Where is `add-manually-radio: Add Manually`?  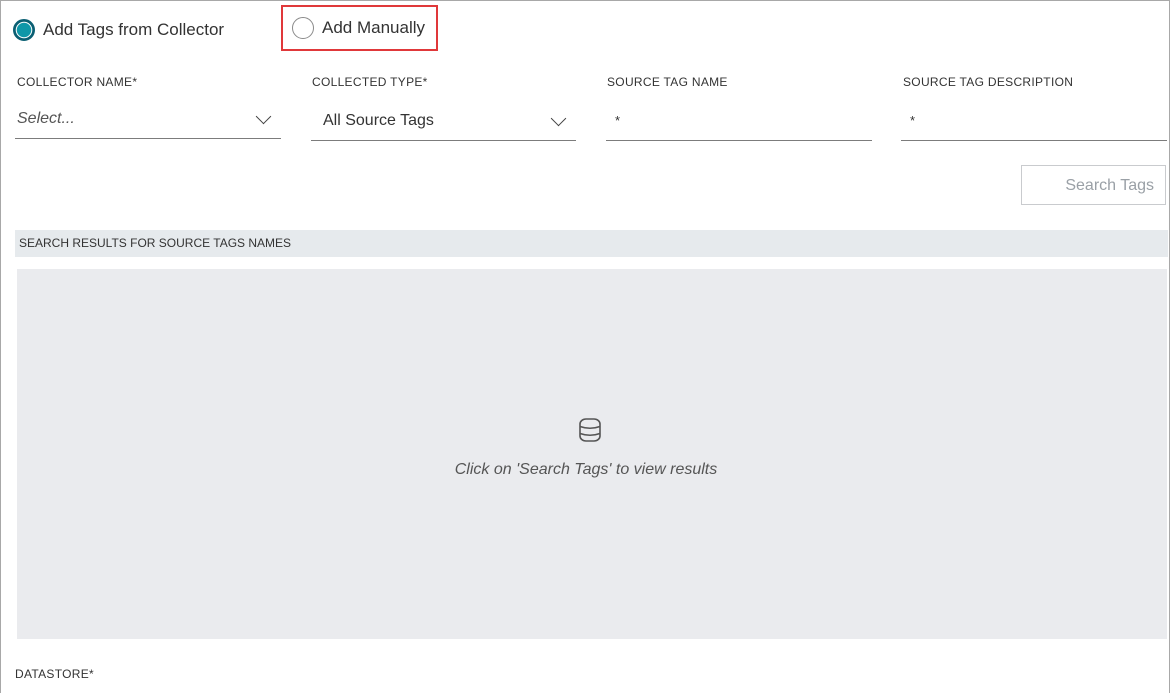 add-manually-radio: Add Manually is located at coordinates (359, 28).